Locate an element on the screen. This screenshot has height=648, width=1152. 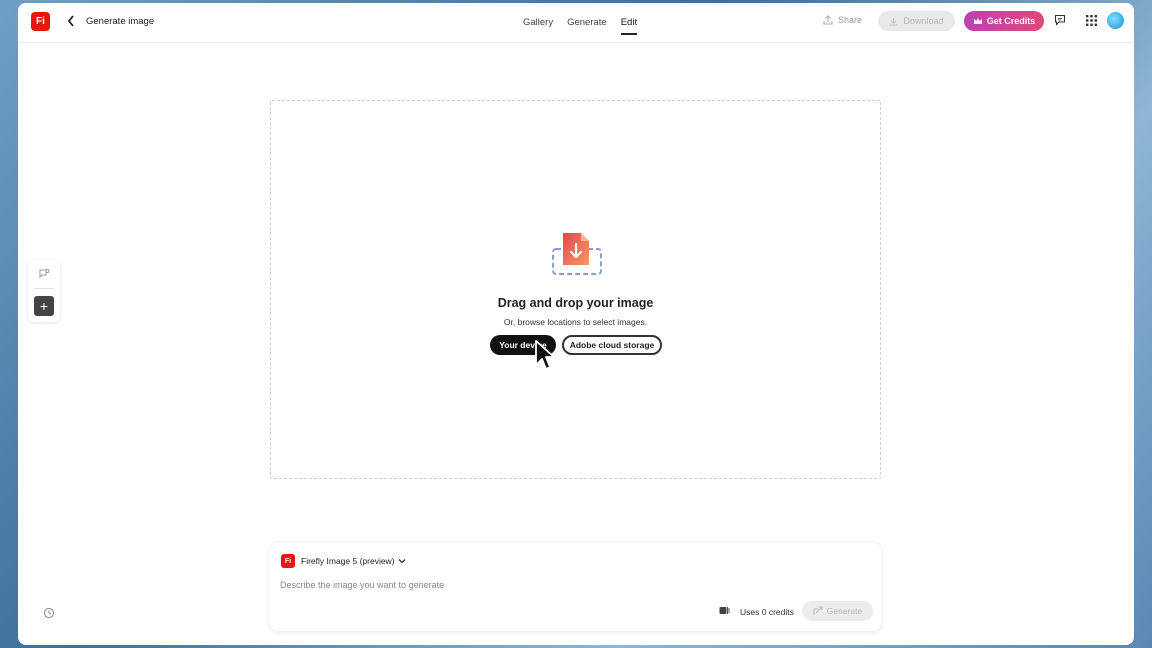
get-credits-button: Get Credits is located at coordinates (1004, 21).